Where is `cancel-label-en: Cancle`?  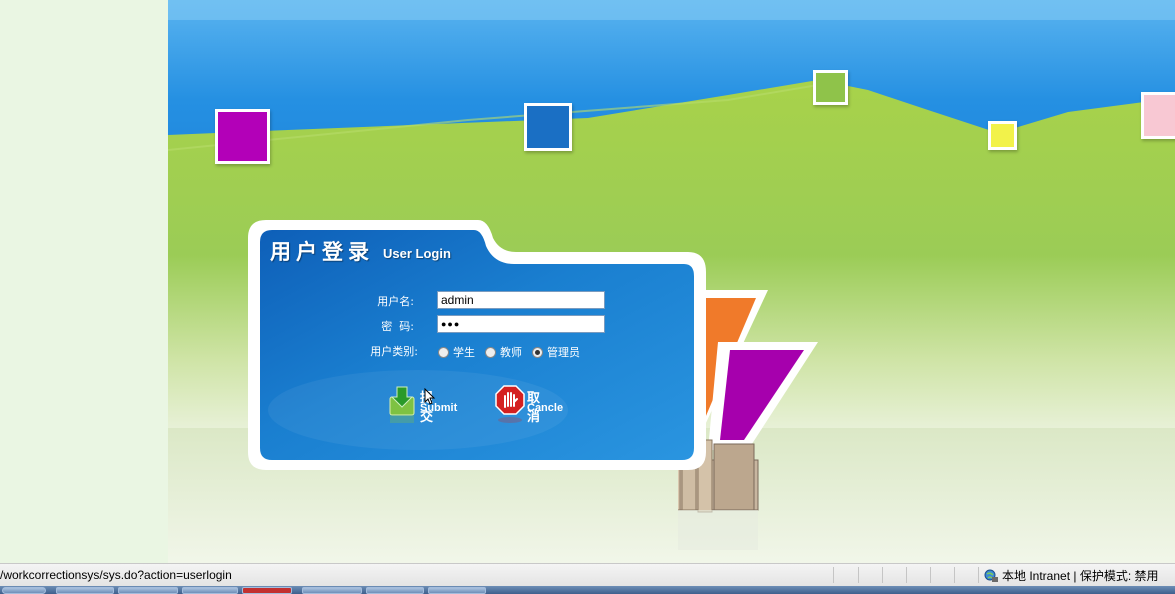
cancel-label-en: Cancle is located at coordinates (545, 408).